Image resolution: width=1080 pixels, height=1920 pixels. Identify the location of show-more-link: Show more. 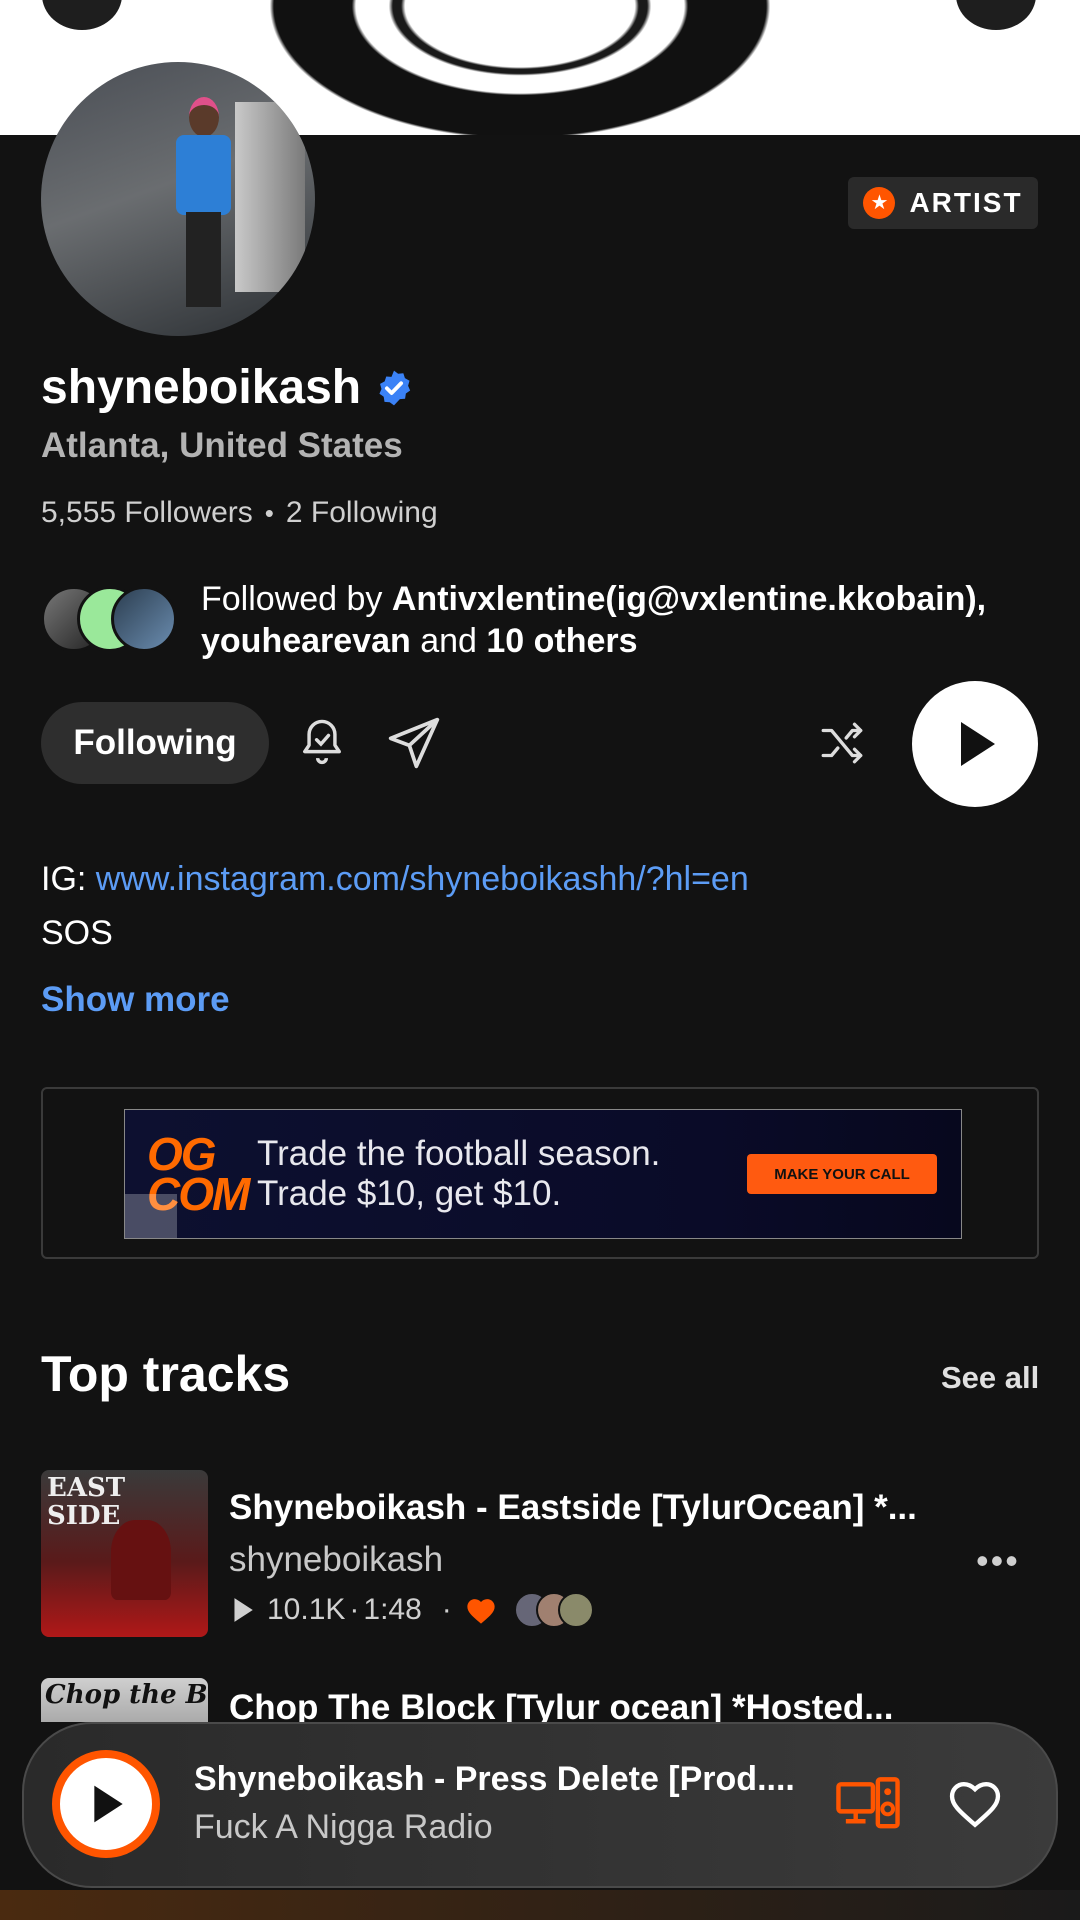
(135, 1000).